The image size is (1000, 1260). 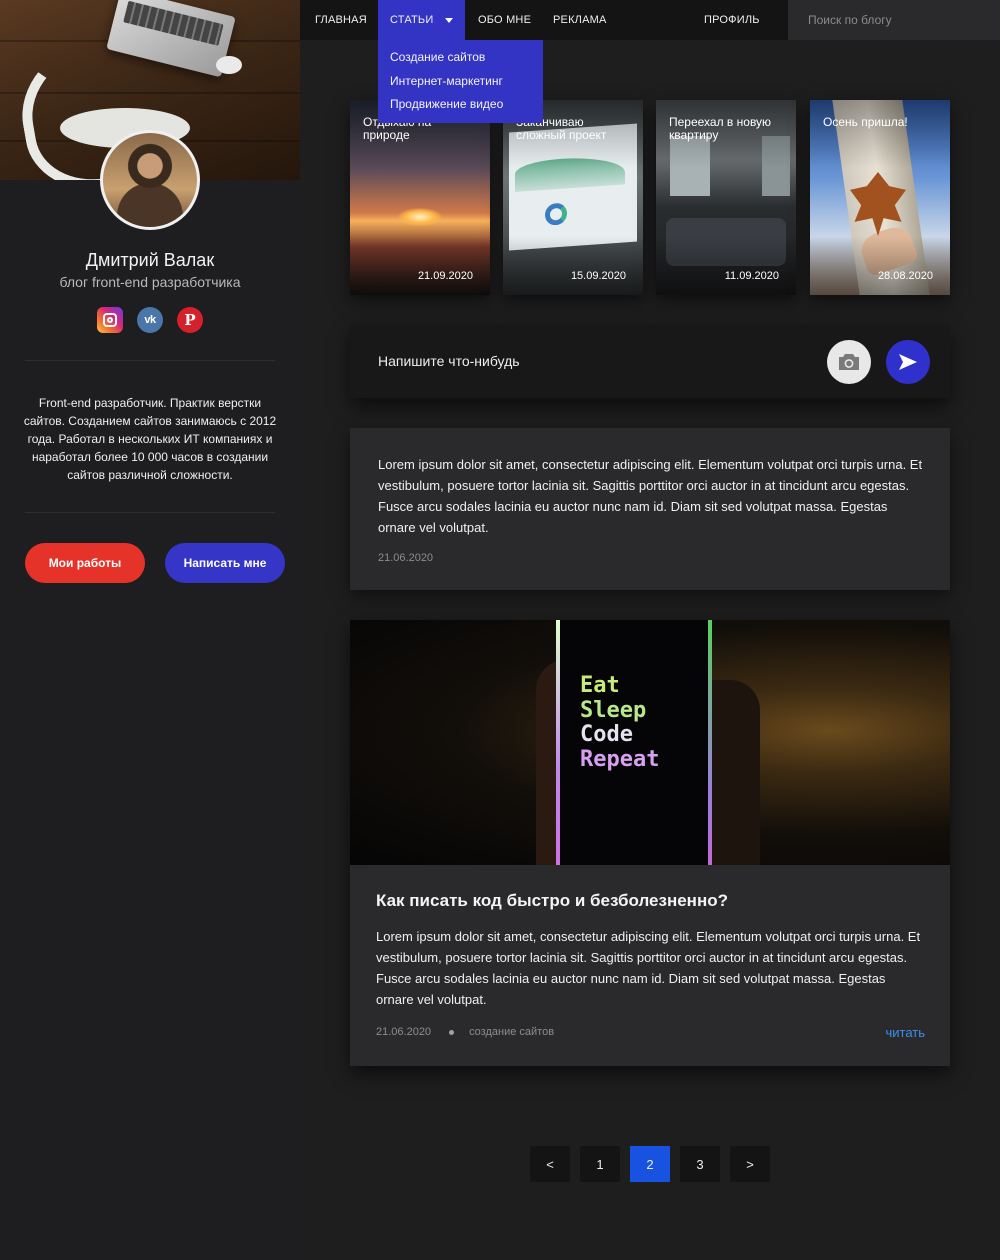 What do you see at coordinates (613, 710) in the screenshot?
I see `image-text-line: Sleep` at bounding box center [613, 710].